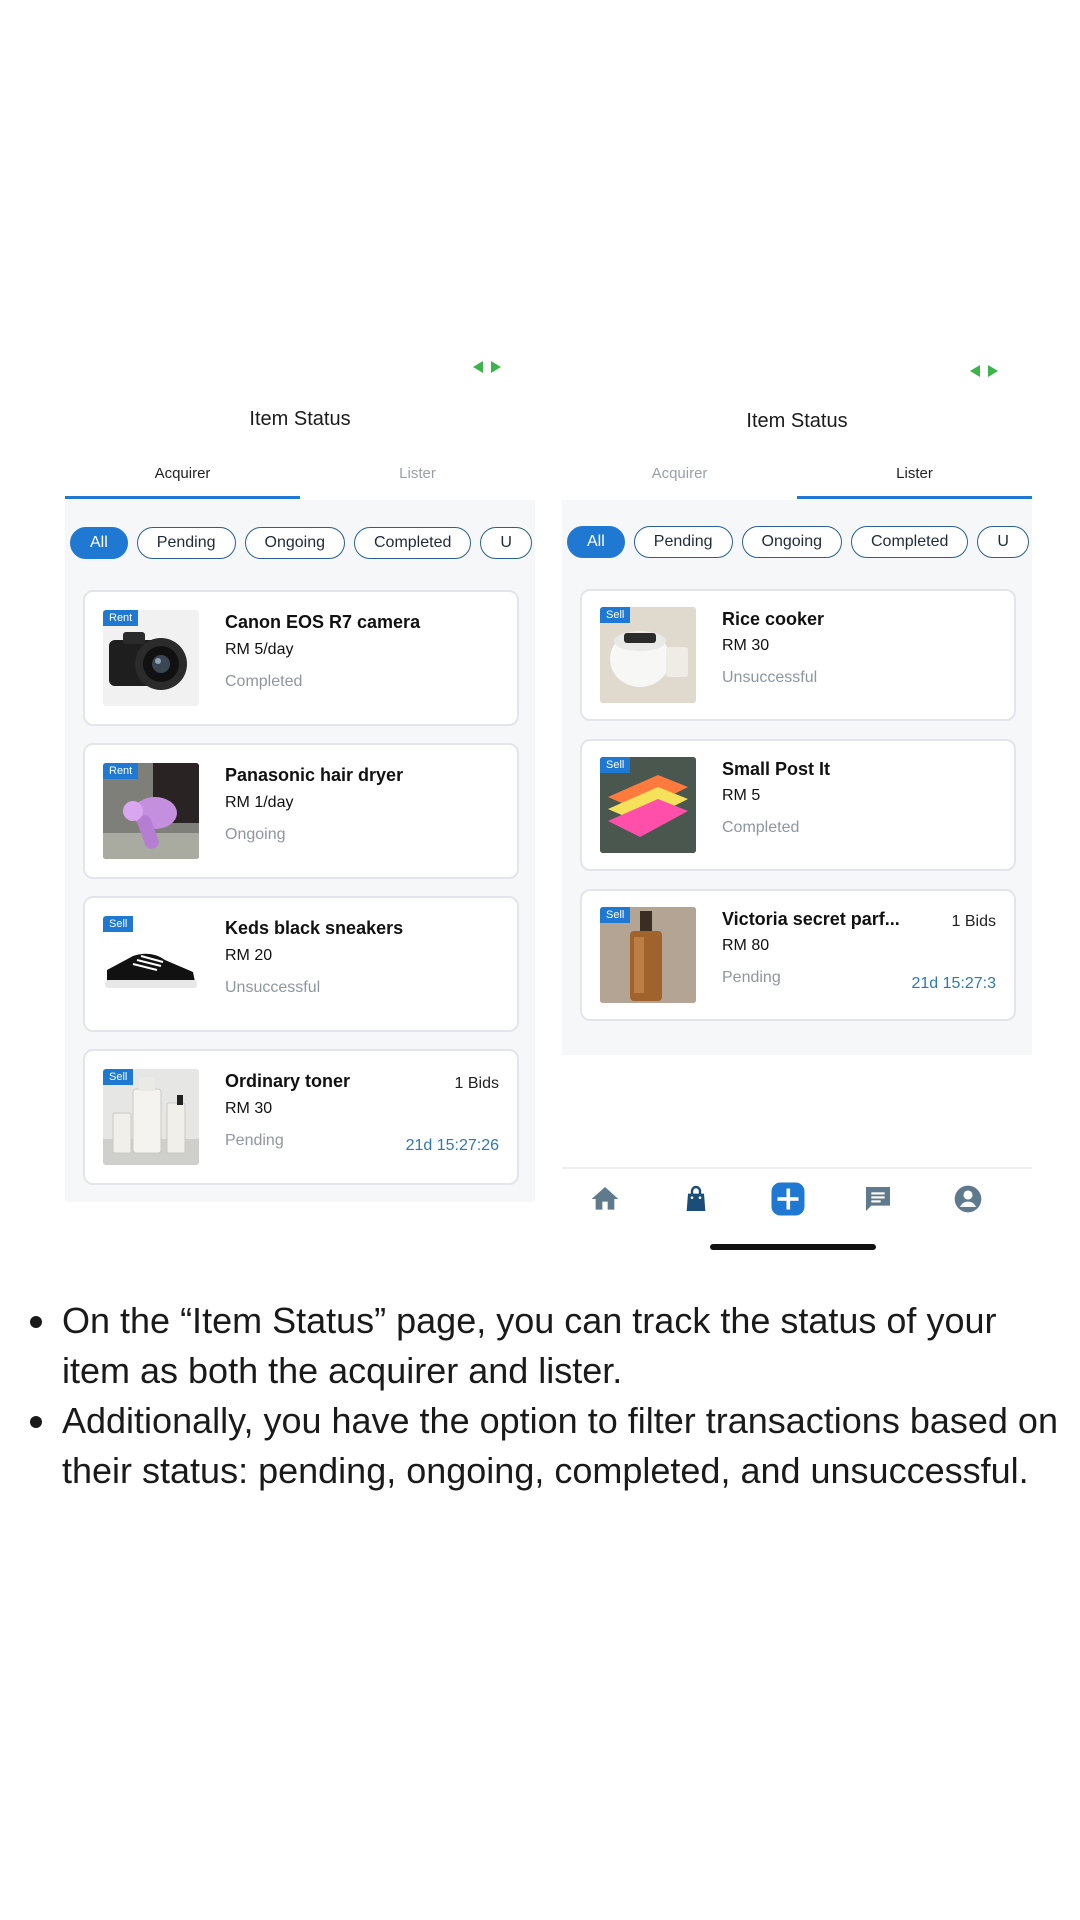 The width and height of the screenshot is (1080, 1920). I want to click on post-it-thumbnail: Sell, so click(648, 805).